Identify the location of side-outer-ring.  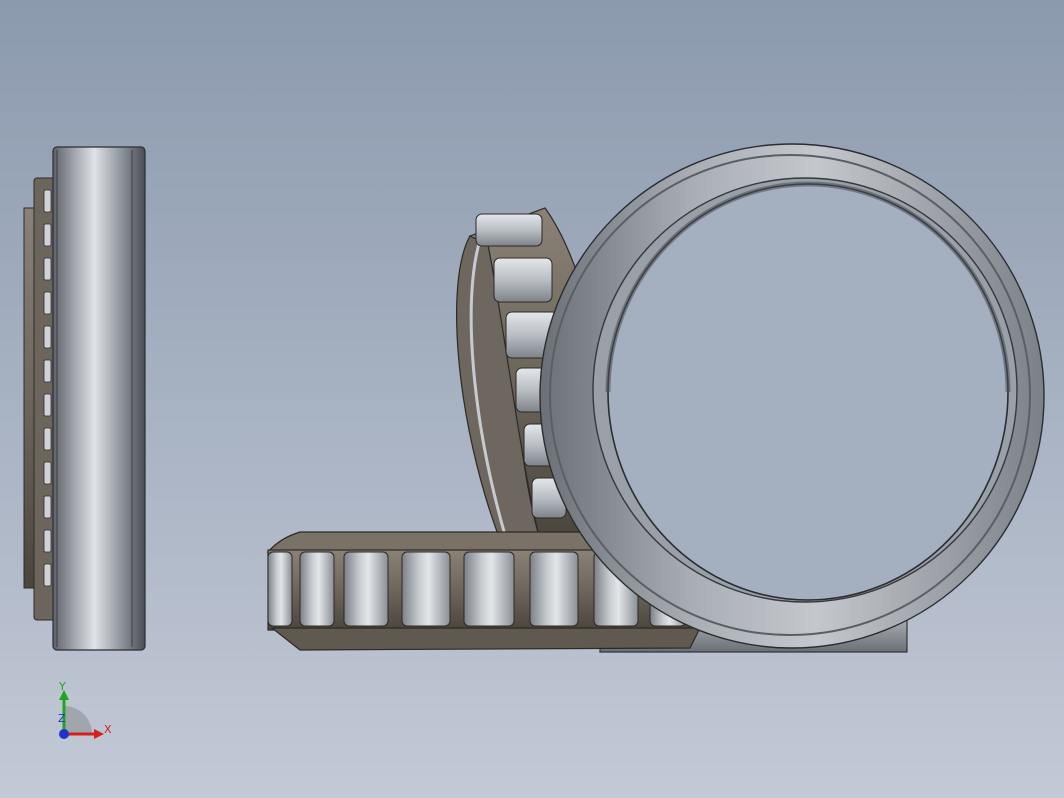
(99, 398).